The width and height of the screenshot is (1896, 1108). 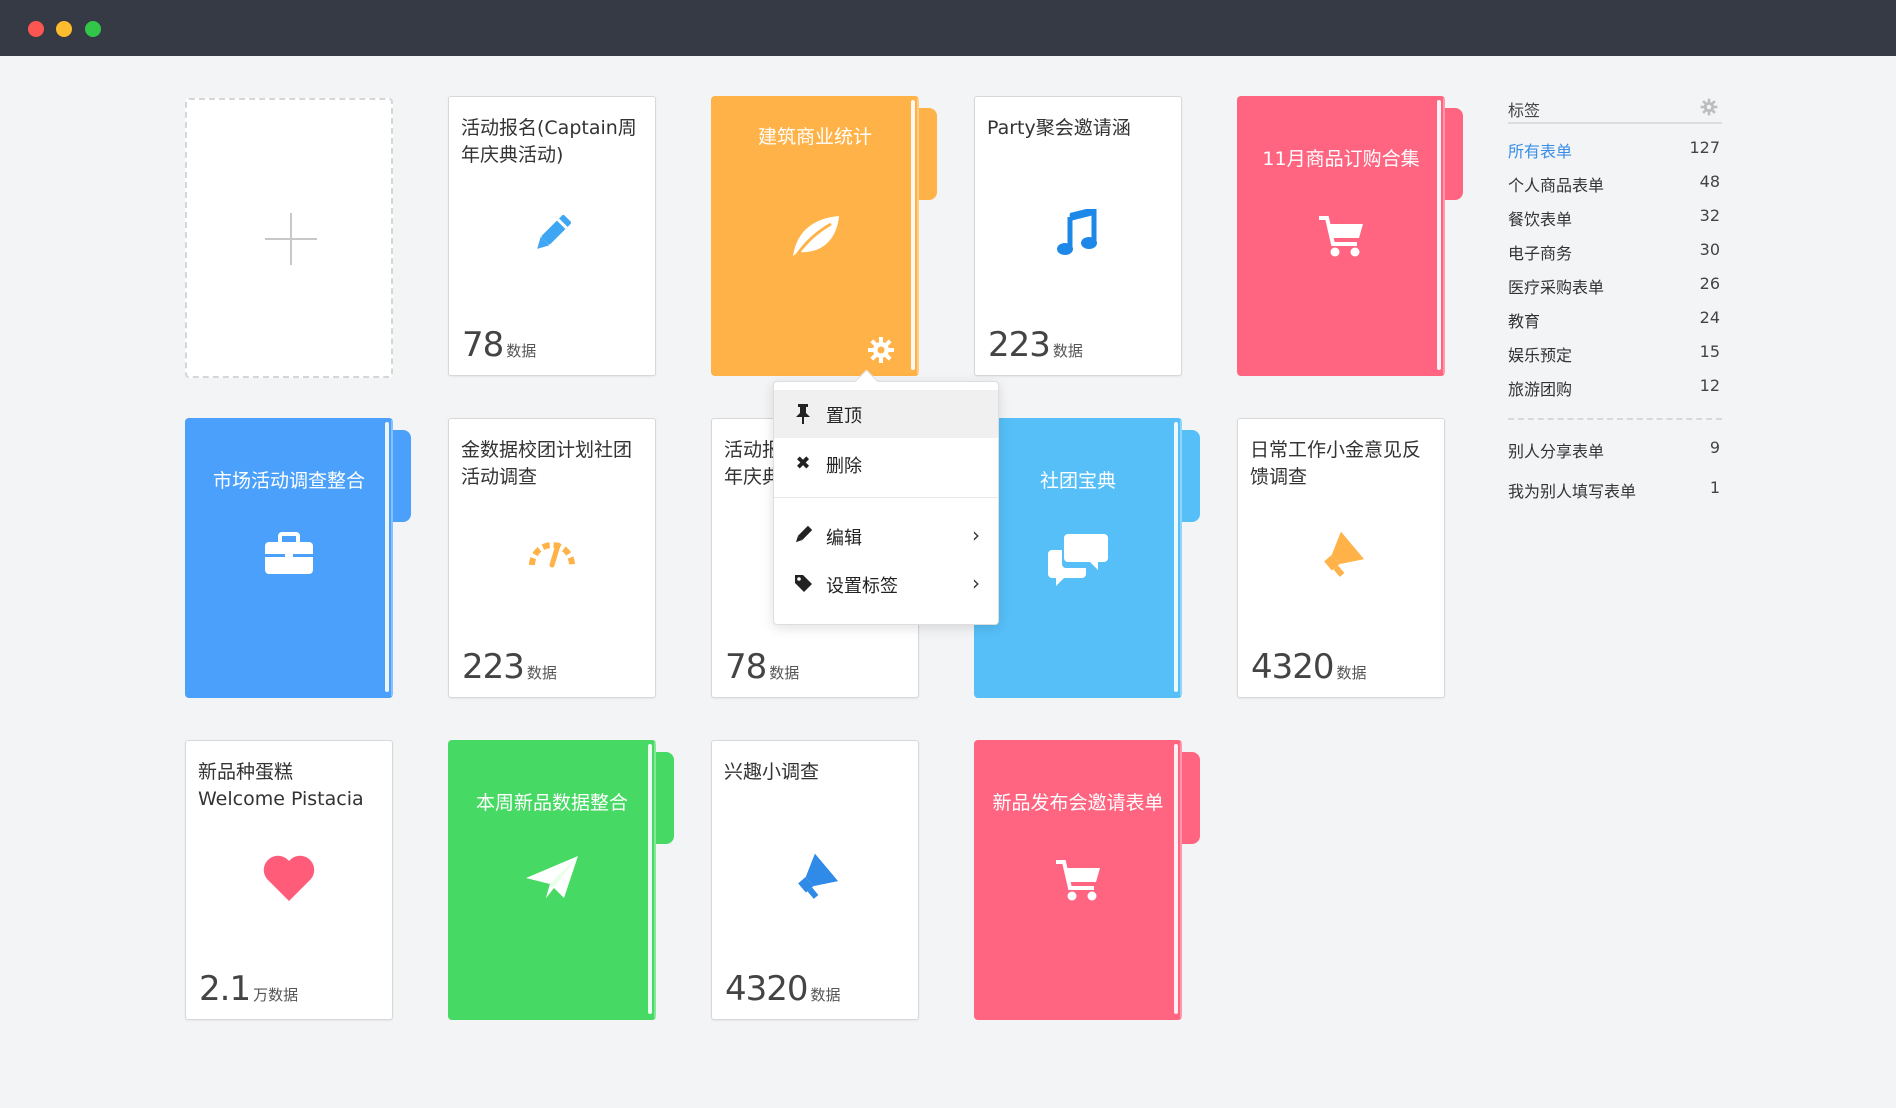 I want to click on leaf-icon, so click(x=815, y=238).